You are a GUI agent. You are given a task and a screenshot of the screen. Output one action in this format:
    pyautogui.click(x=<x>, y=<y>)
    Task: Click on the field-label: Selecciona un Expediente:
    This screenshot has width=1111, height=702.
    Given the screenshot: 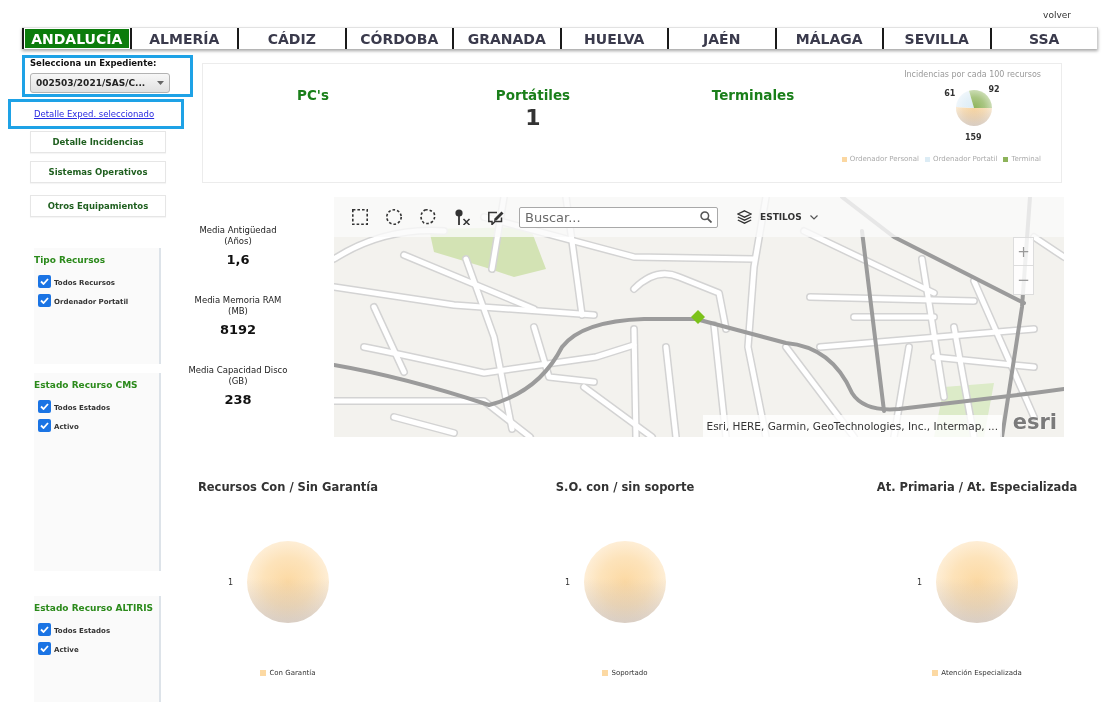 What is the action you would take?
    pyautogui.click(x=94, y=63)
    